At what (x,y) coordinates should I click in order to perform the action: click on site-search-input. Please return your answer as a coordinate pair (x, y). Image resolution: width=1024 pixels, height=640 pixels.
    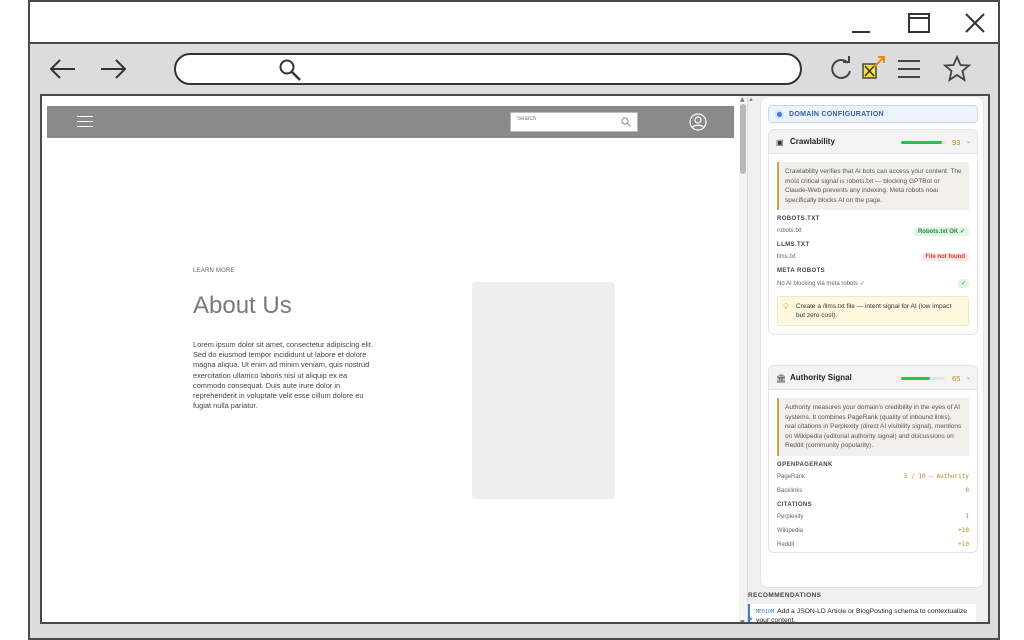
    Looking at the image, I should click on (567, 119).